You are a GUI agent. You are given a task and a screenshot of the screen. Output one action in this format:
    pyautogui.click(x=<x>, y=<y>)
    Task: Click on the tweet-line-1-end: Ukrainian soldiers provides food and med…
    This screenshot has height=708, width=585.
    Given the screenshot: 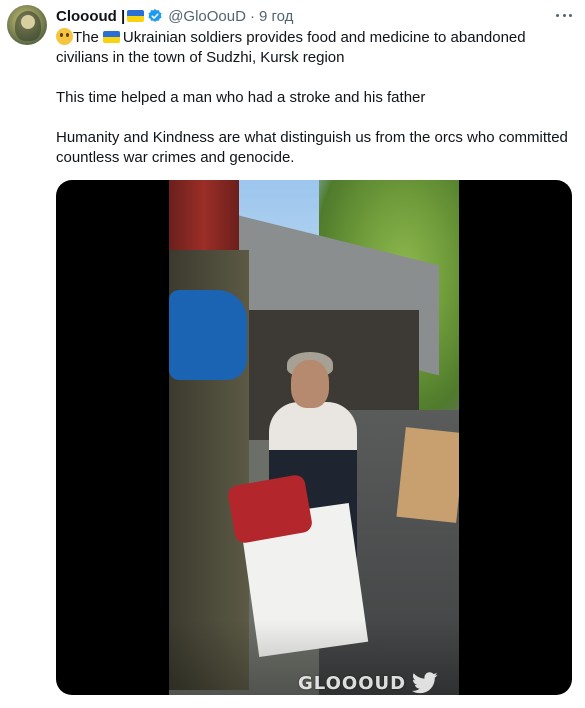 What is the action you would take?
    pyautogui.click(x=324, y=37)
    